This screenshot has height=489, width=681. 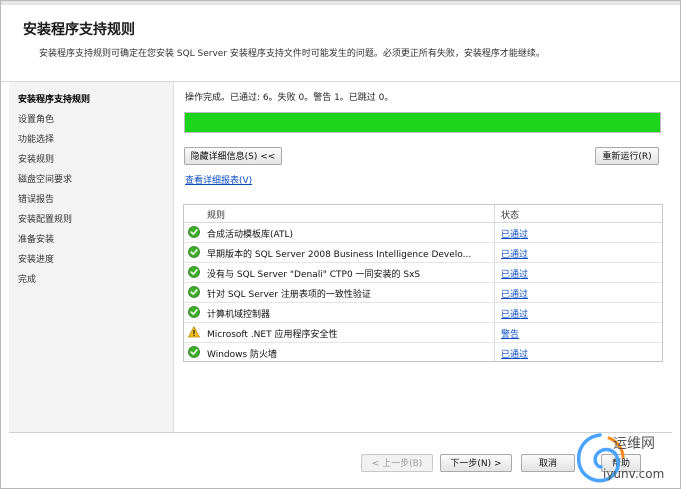 I want to click on rule-name: 没有与 SQL Server "Denali" CTP0 一同安装的 SxS, so click(x=314, y=275).